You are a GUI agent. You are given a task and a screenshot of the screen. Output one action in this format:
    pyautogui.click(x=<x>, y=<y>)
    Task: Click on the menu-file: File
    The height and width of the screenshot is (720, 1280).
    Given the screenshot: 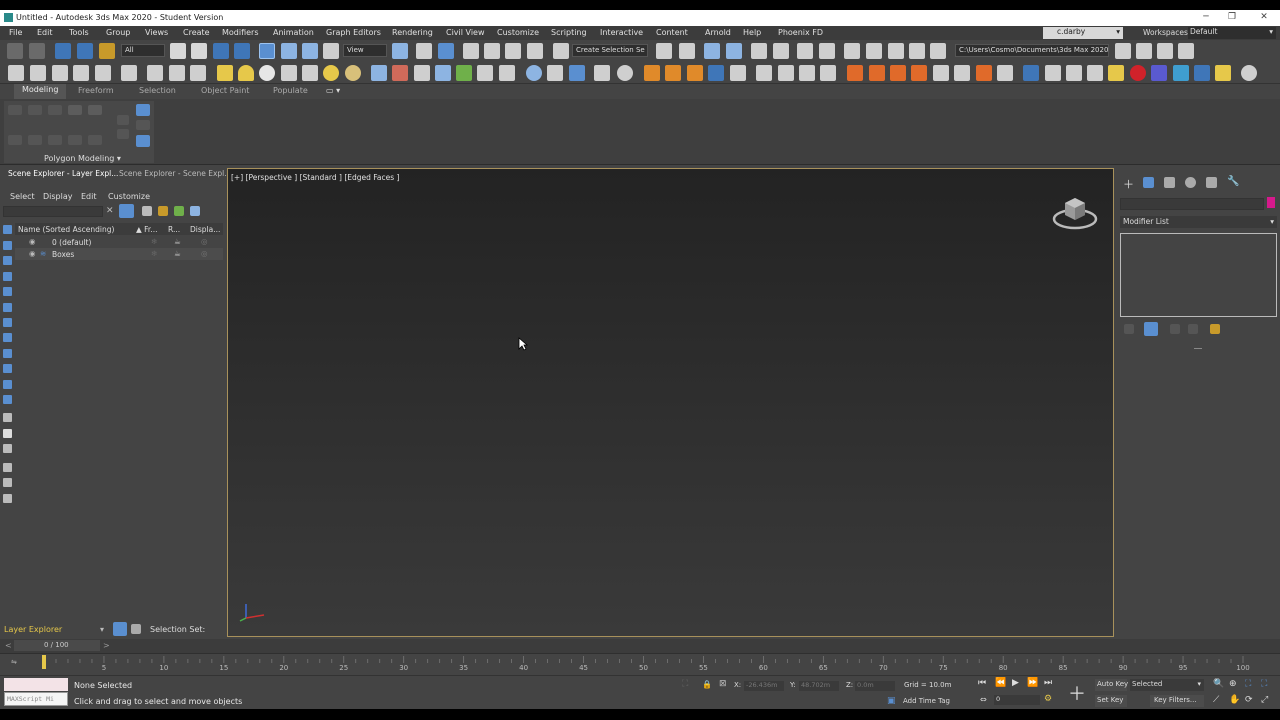 What is the action you would take?
    pyautogui.click(x=15, y=32)
    